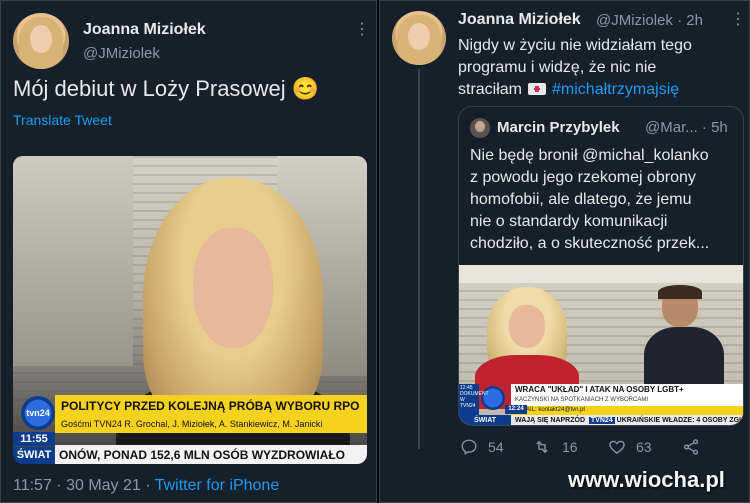 The image size is (750, 503). Describe the element at coordinates (166, 88) in the screenshot. I see `tweet-text: Mój debiut w Loży Prasowej 😊` at that location.